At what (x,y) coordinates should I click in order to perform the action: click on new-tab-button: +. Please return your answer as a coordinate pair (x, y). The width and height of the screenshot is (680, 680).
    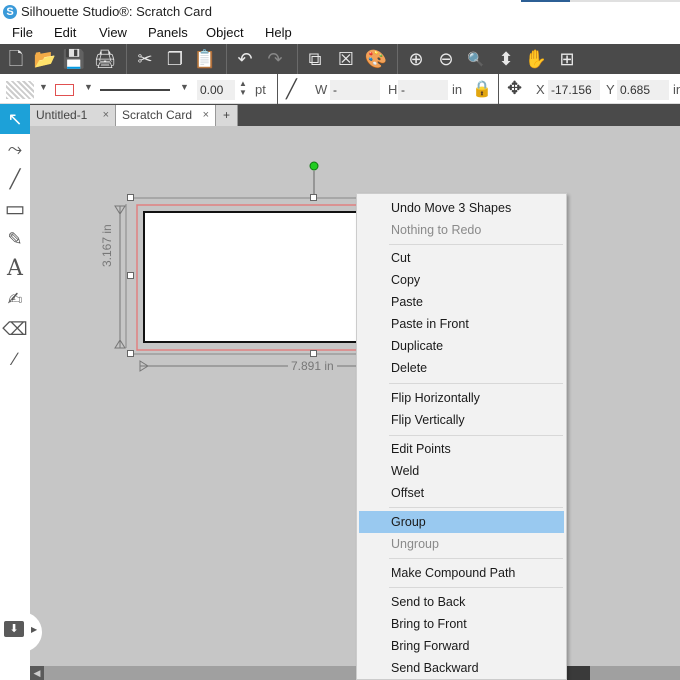
    Looking at the image, I should click on (227, 115).